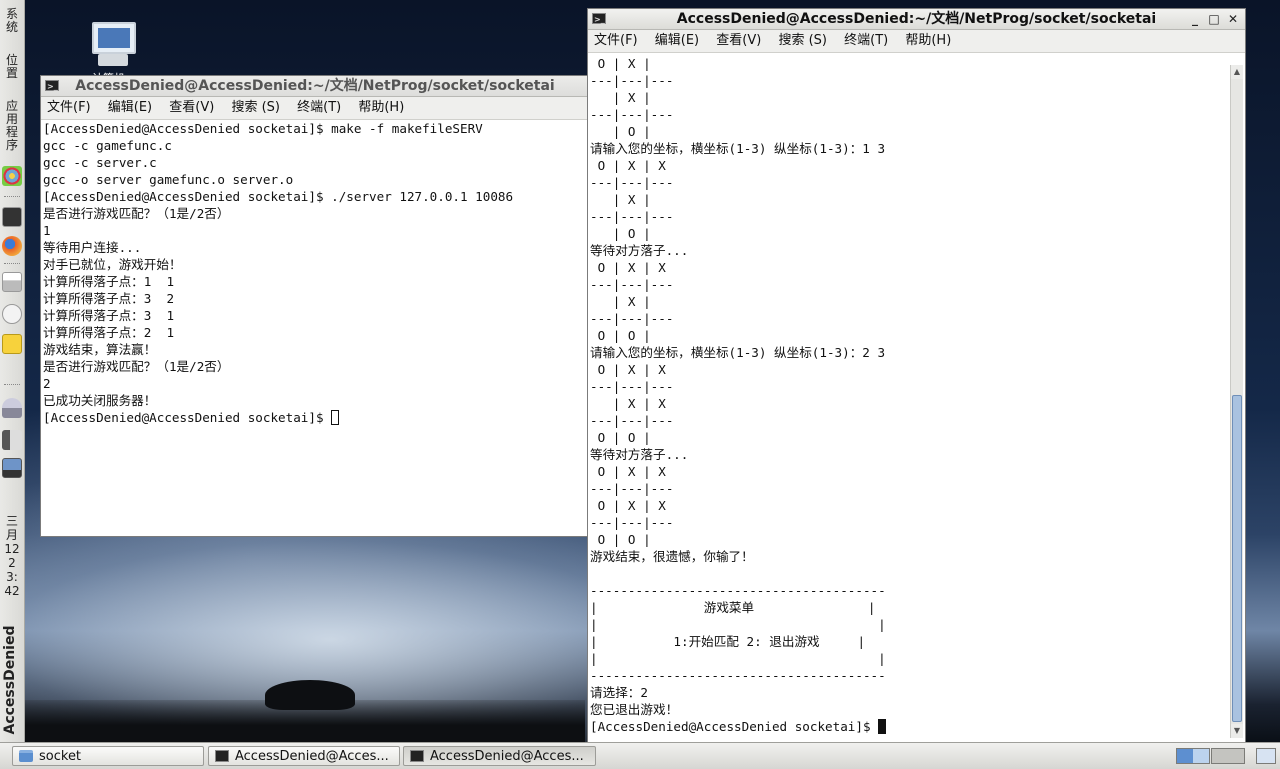  What do you see at coordinates (112, 264) in the screenshot?
I see `terminal-line: 对手已就位，游戏开始！` at bounding box center [112, 264].